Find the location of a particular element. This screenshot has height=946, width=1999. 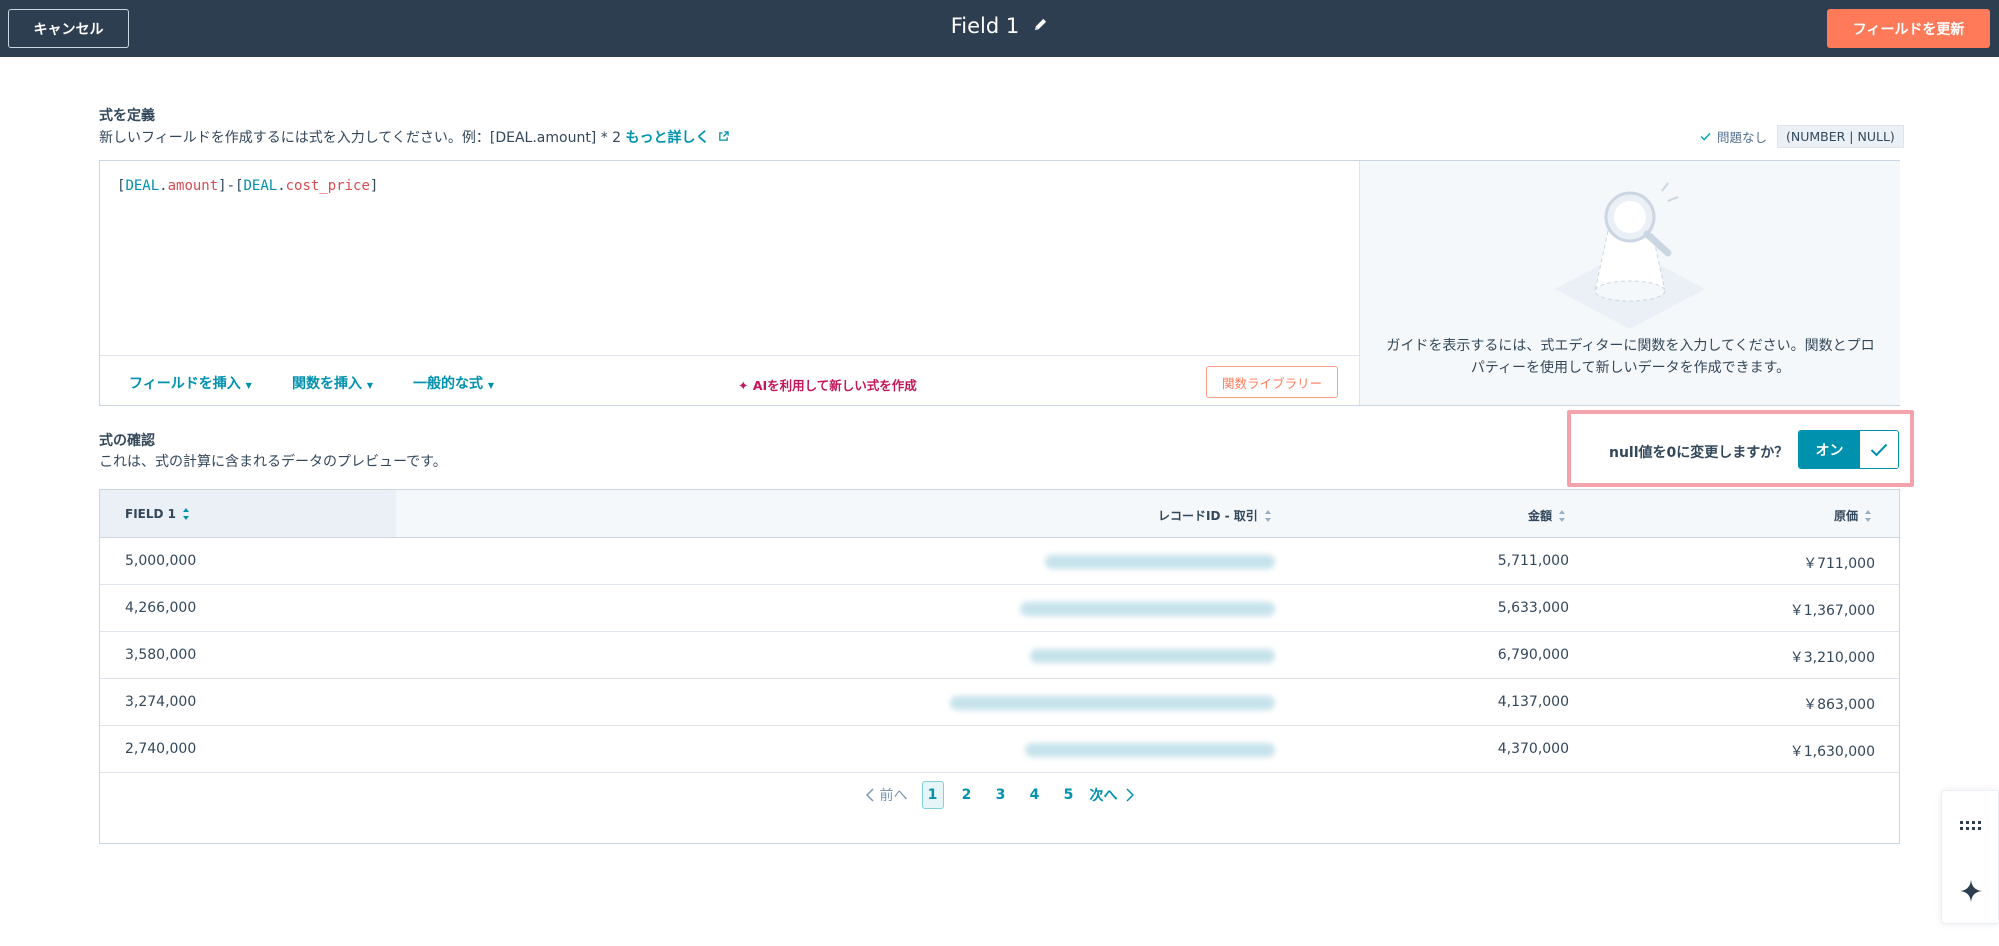

function-library-button: 関数ライブラリー is located at coordinates (1272, 382).